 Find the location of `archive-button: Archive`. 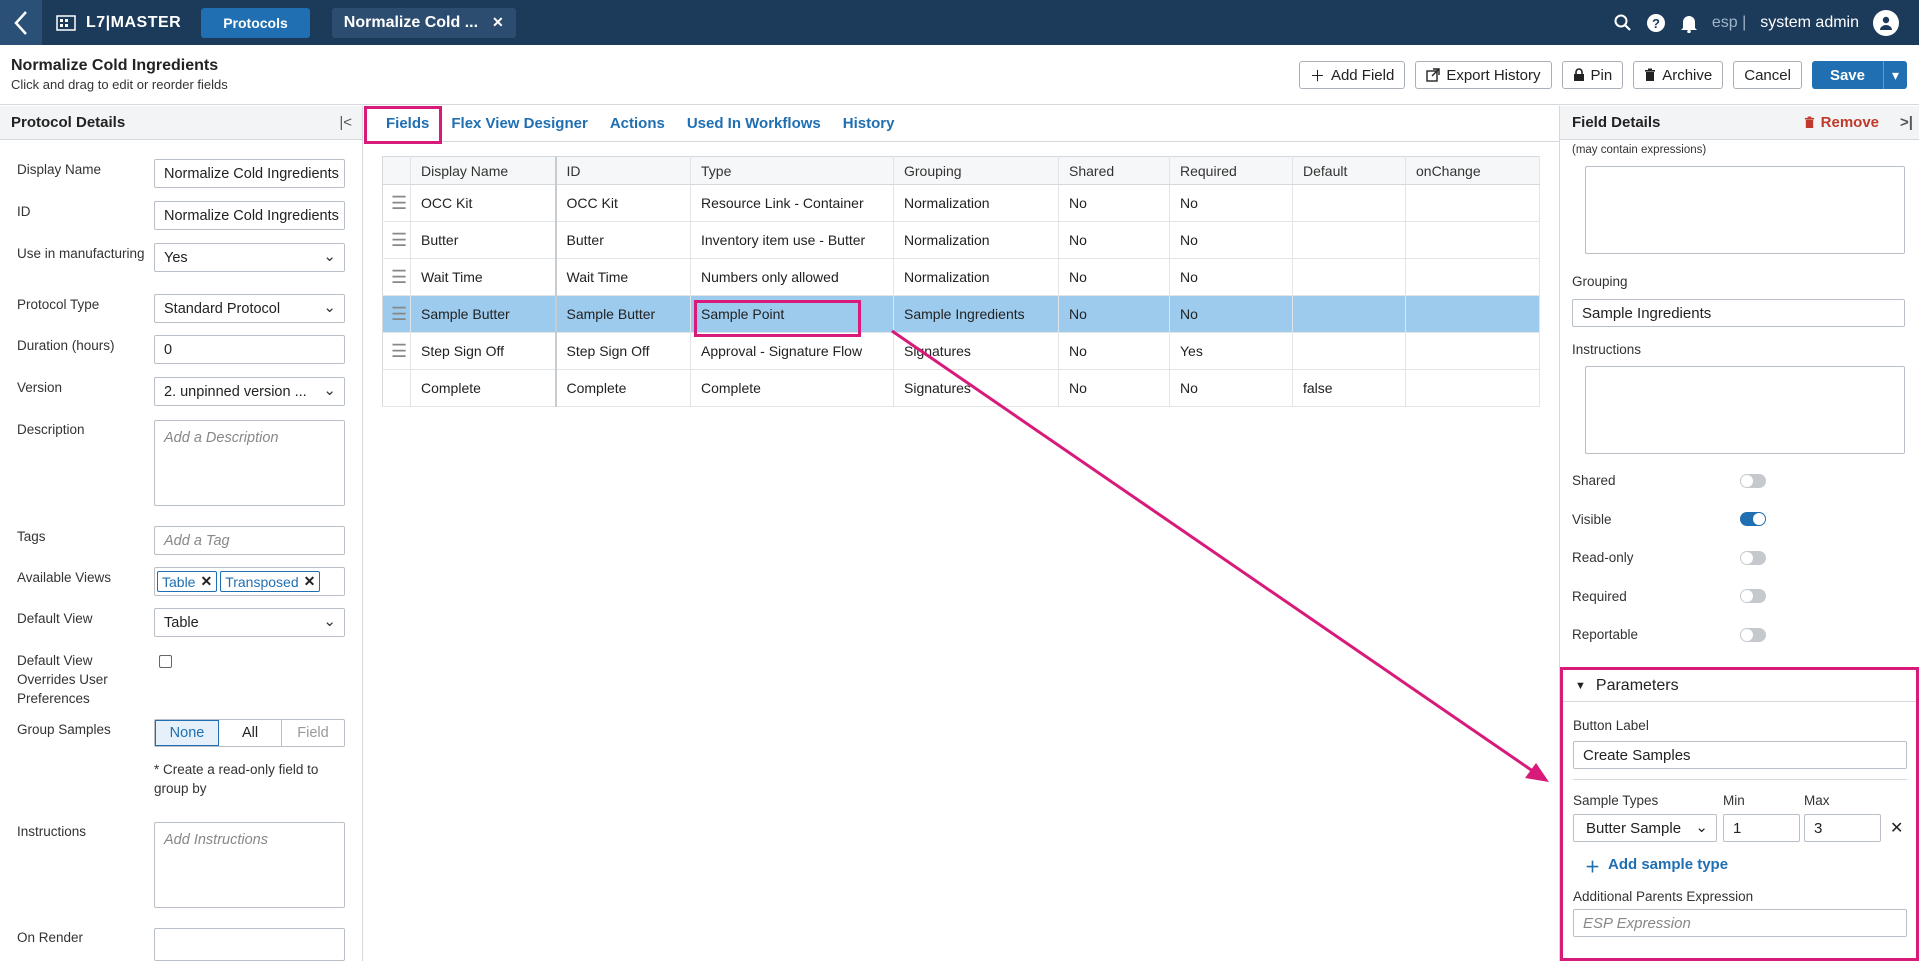

archive-button: Archive is located at coordinates (1678, 75).